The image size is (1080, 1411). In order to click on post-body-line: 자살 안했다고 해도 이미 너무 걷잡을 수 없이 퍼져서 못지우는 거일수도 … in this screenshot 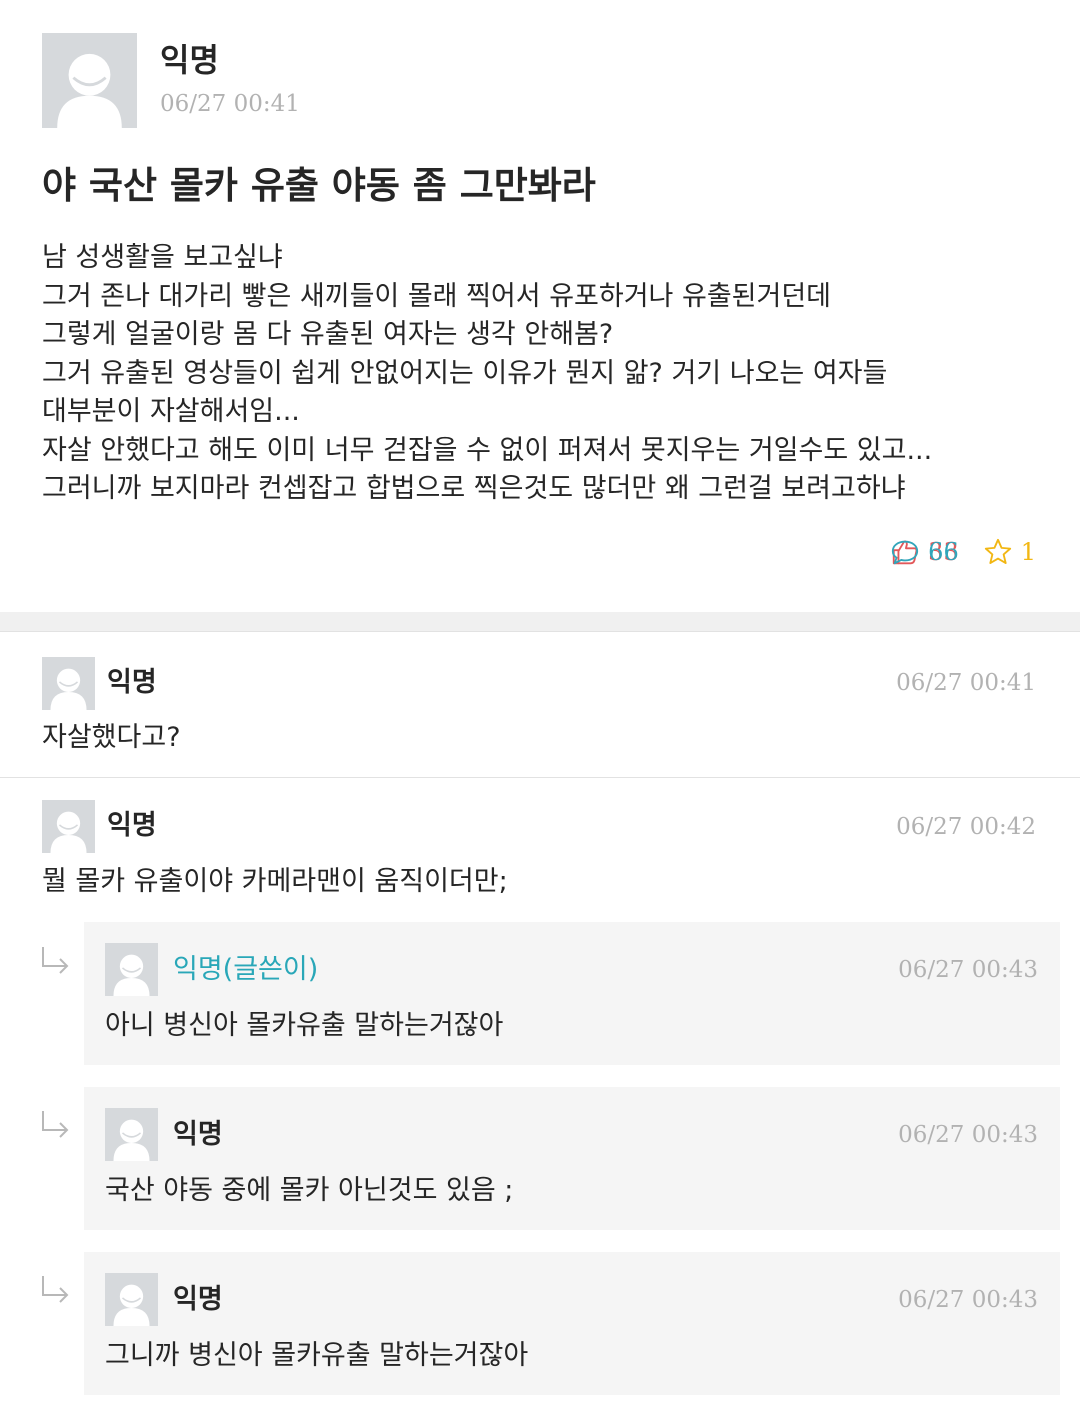, I will do `click(487, 450)`.